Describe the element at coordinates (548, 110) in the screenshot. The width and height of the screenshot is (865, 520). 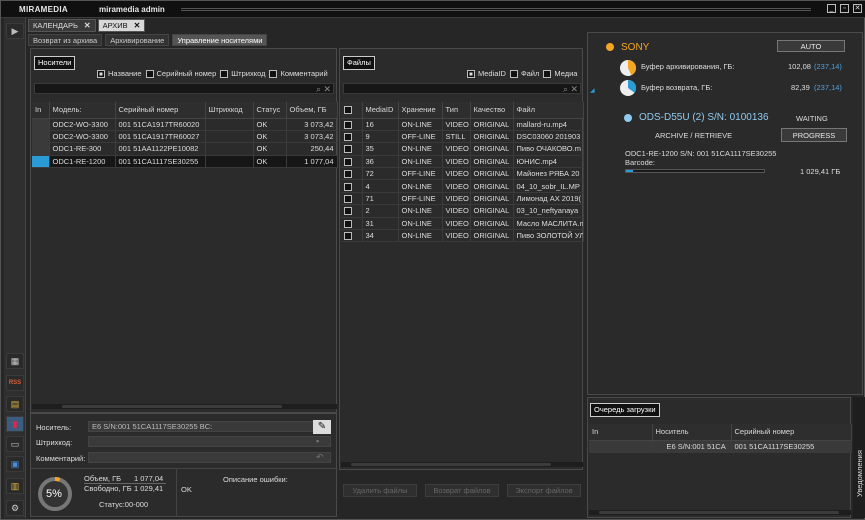
I see `col-file: Файл` at that location.